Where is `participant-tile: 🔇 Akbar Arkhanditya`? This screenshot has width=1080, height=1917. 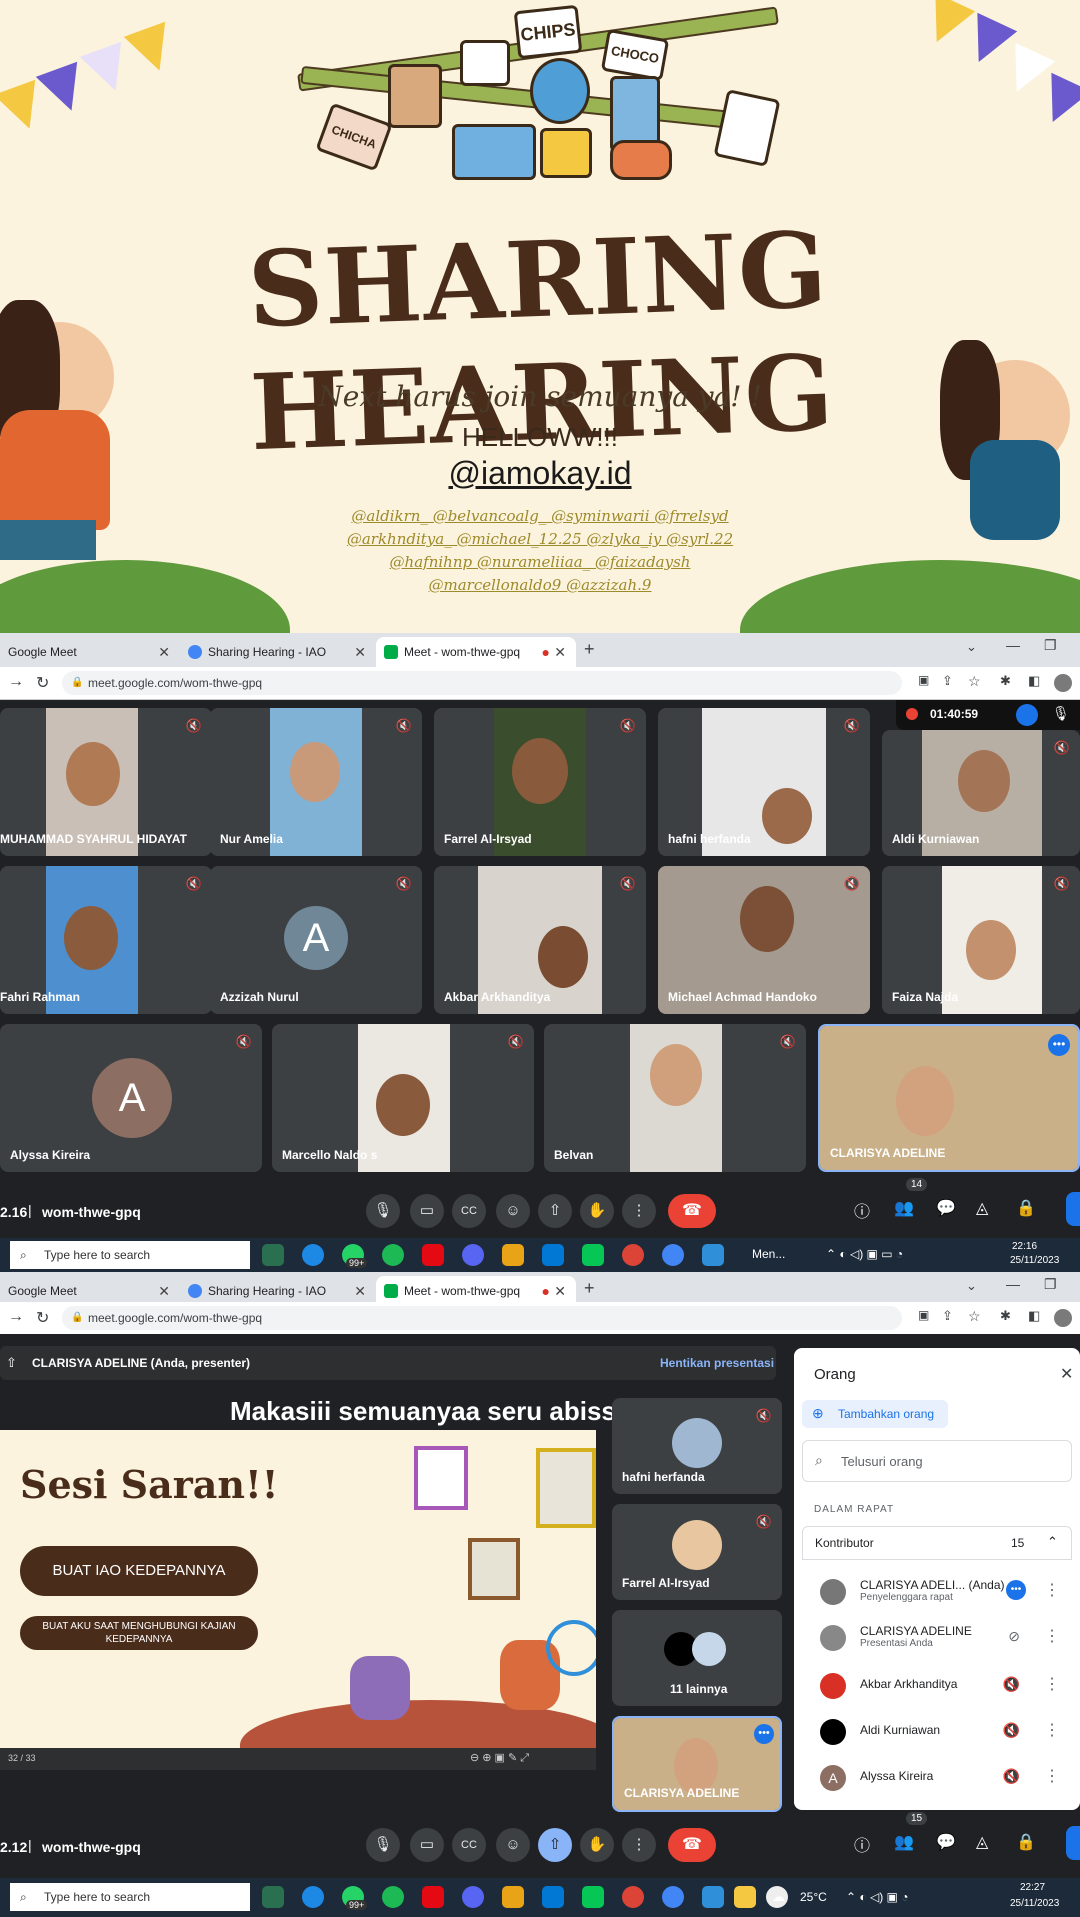
participant-tile: 🔇 Akbar Arkhanditya is located at coordinates (540, 940).